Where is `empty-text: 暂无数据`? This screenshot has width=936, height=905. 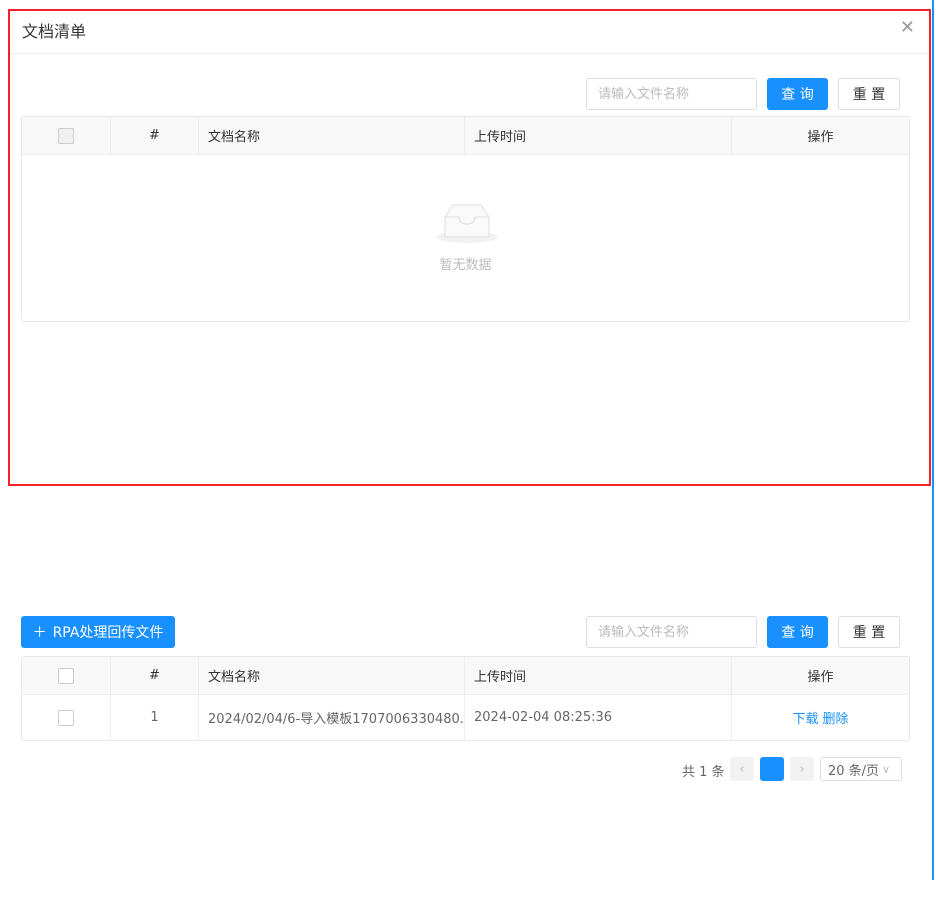
empty-text: 暂无数据 is located at coordinates (465, 265).